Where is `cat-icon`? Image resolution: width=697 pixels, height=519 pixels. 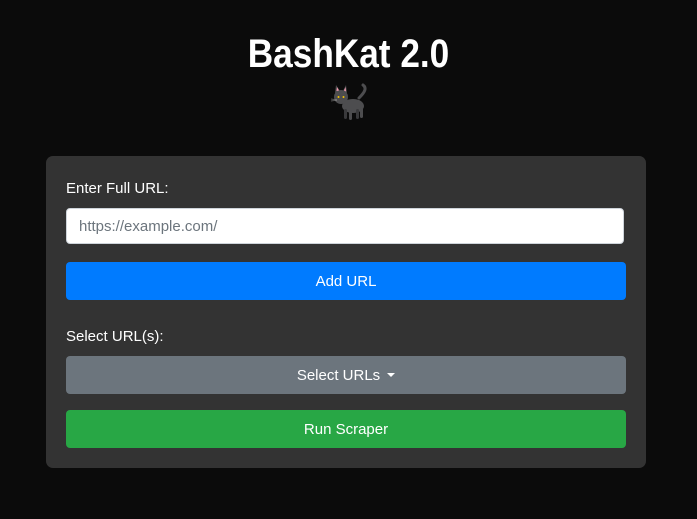 cat-icon is located at coordinates (348, 101).